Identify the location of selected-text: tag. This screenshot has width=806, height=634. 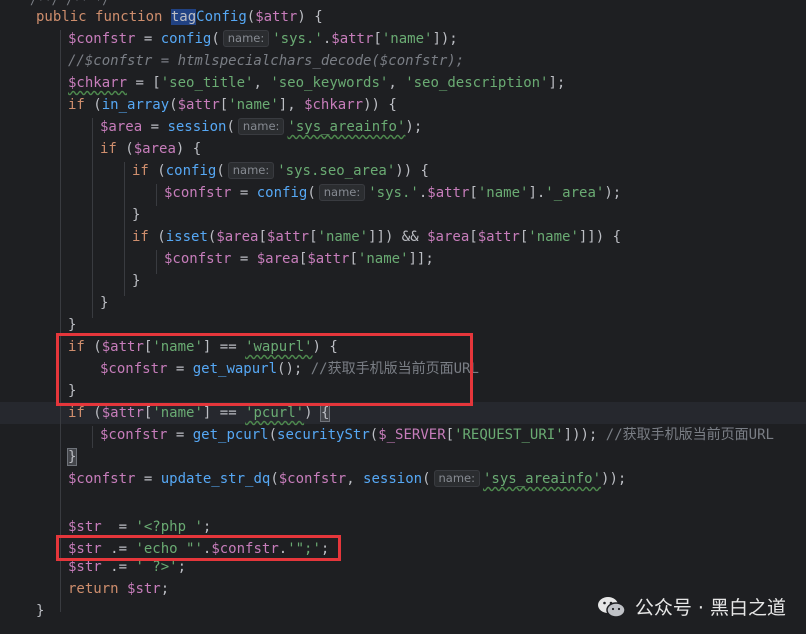
(183, 17).